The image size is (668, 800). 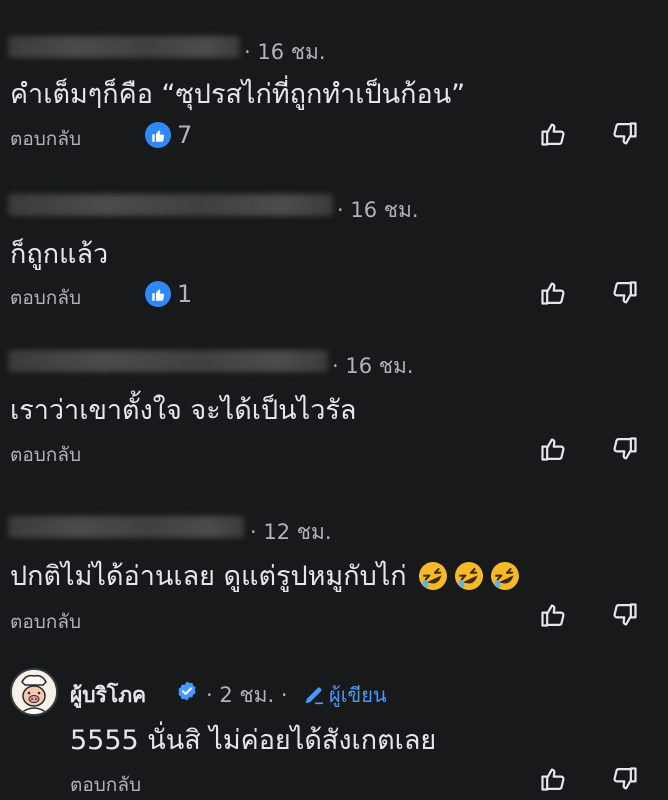 I want to click on comment-time: · 12 ชม., so click(x=291, y=532).